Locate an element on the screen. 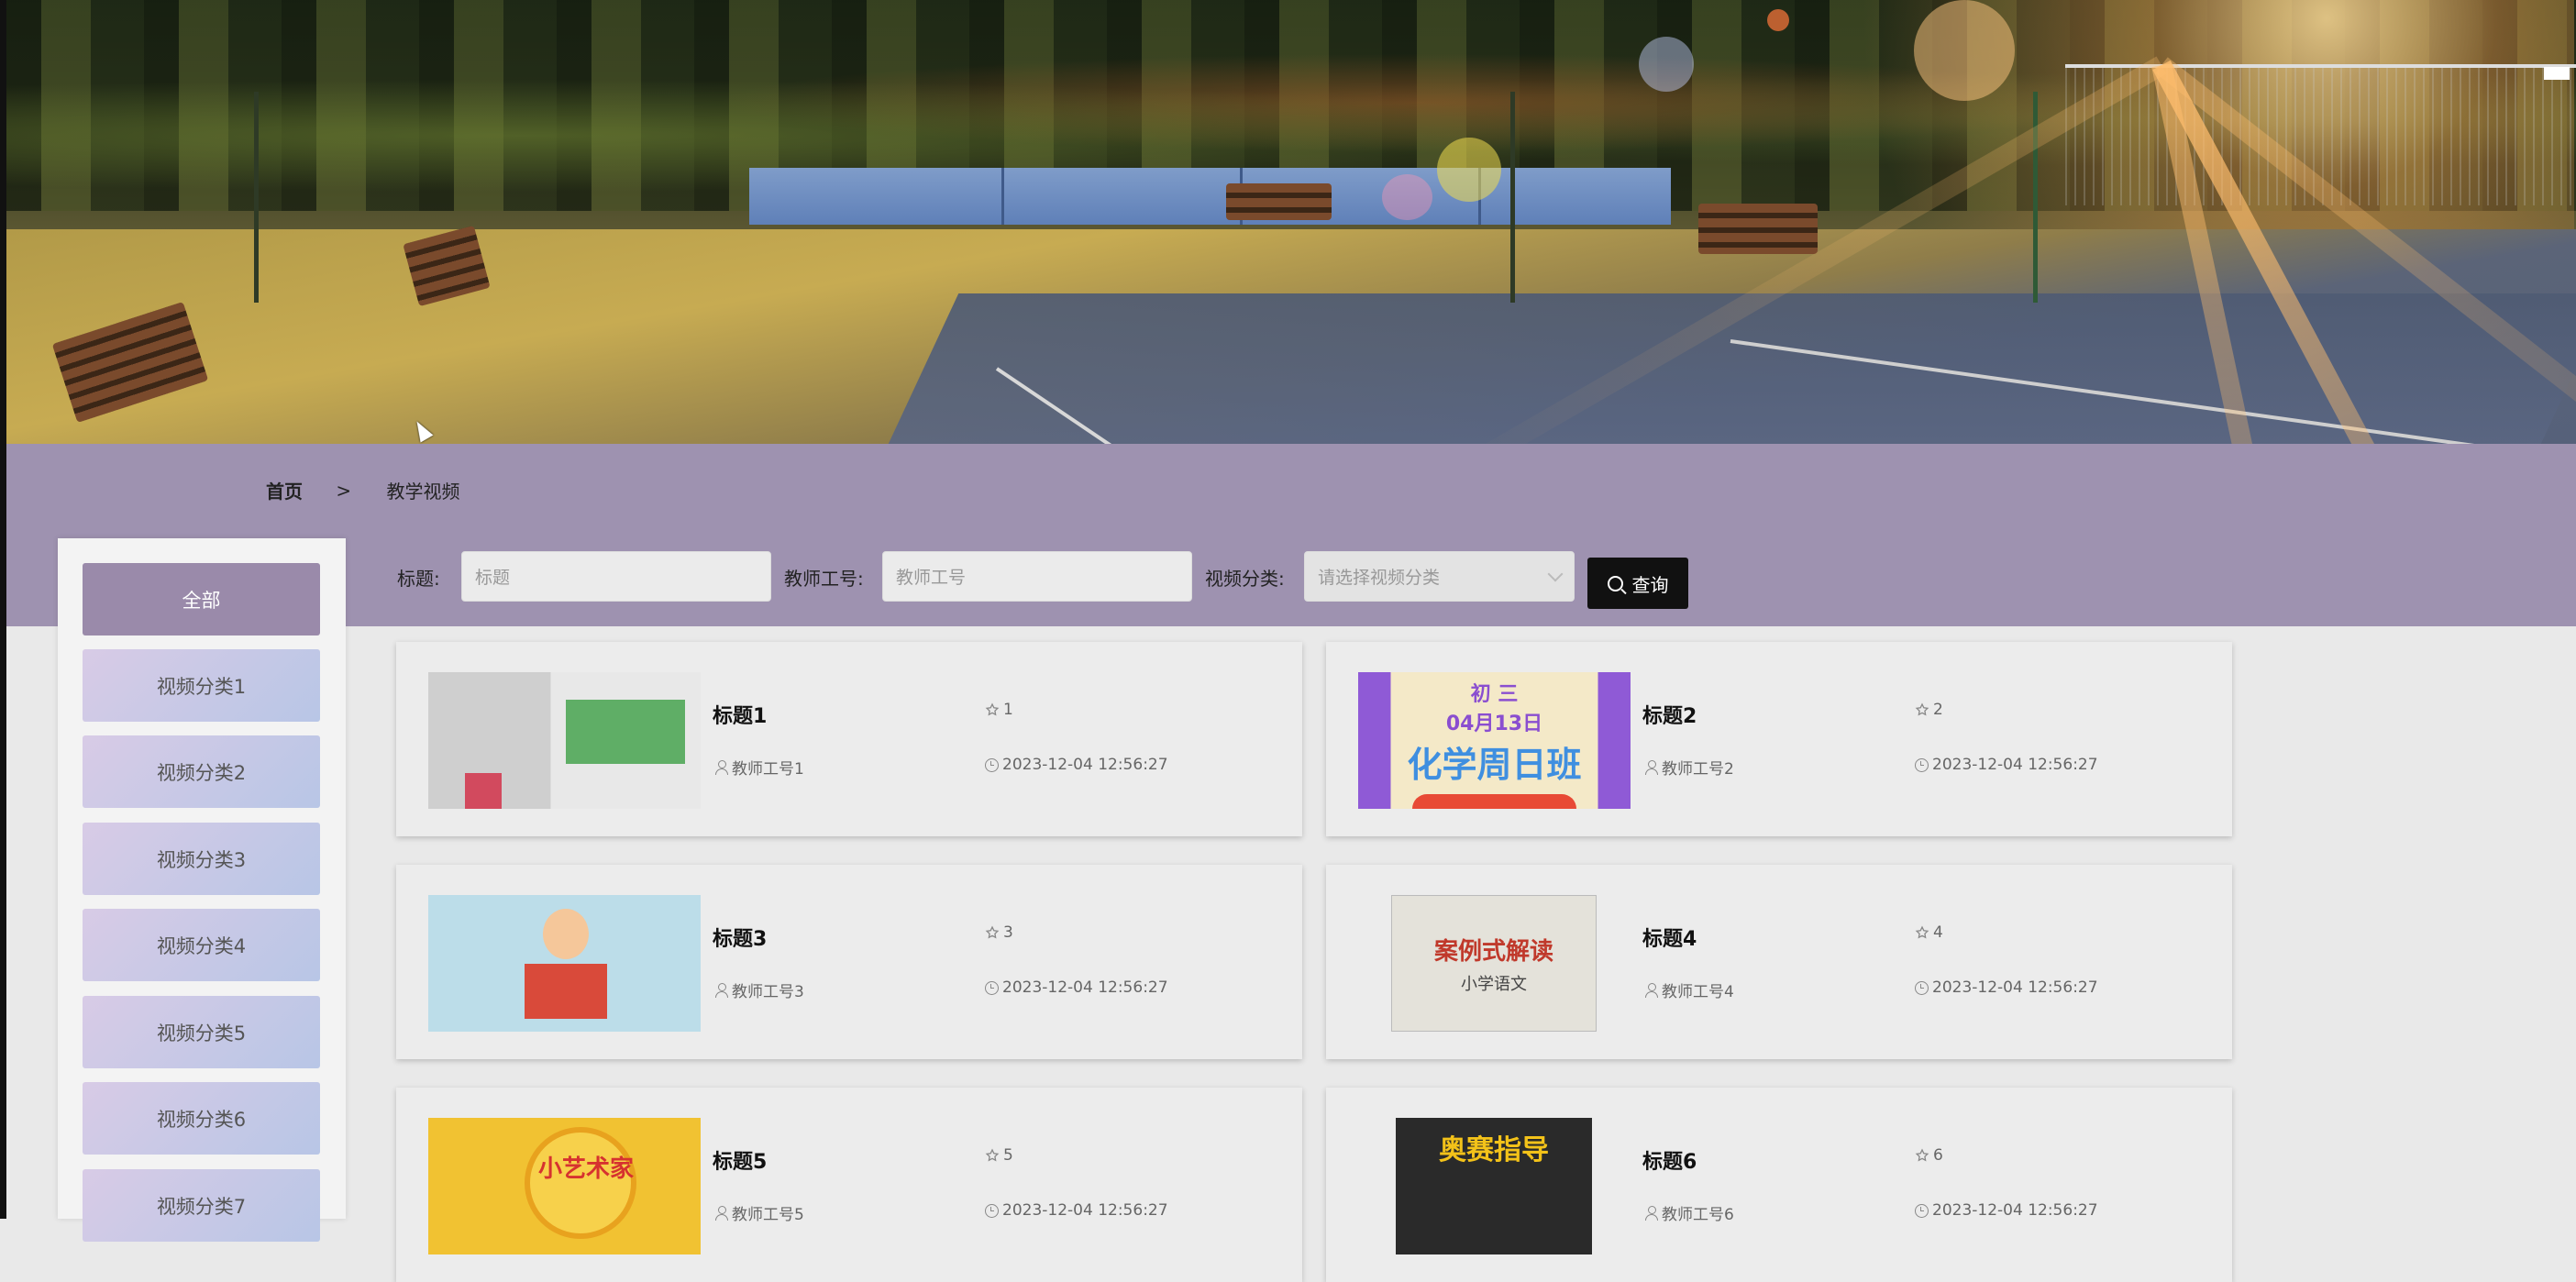 The width and height of the screenshot is (2576, 1282). sidebar-item-category-3: 视频分类3 is located at coordinates (201, 859).